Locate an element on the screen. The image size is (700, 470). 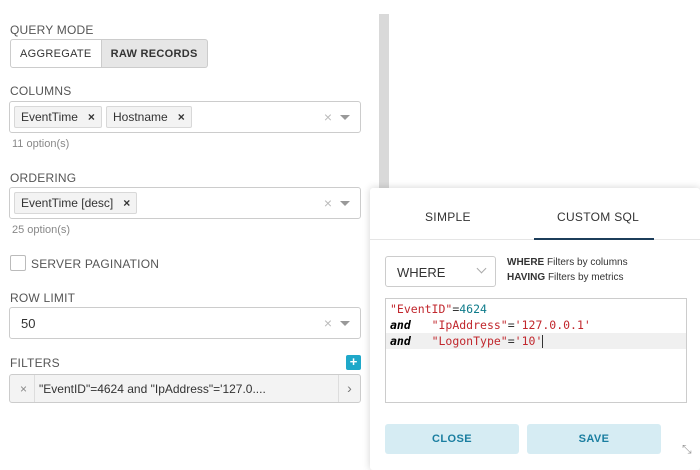
plus-icon: + is located at coordinates (353, 362).